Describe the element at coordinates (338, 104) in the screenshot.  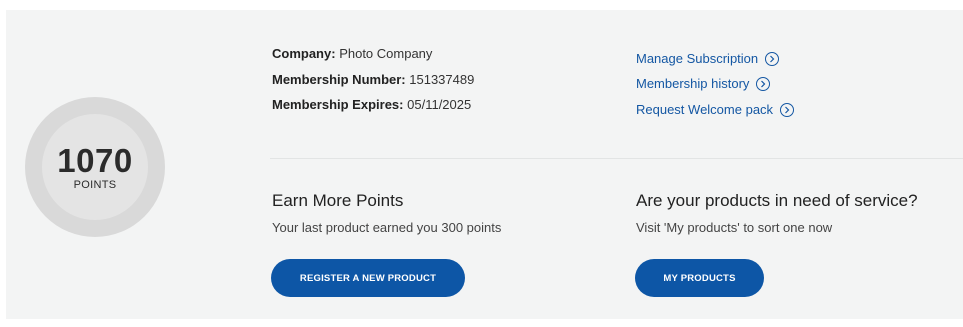
I see `membership-expires-label: Membership Expires:` at that location.